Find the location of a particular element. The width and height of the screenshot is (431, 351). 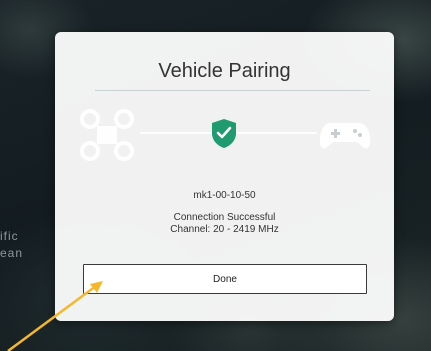

shield-check-icon is located at coordinates (224, 133).